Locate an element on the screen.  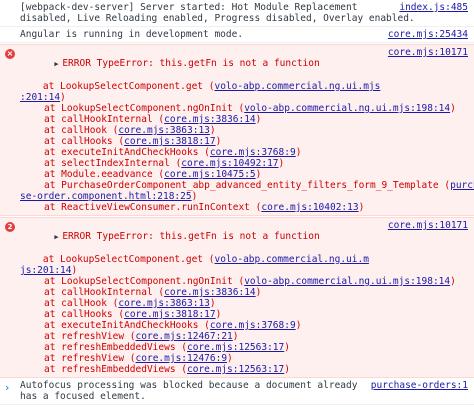
message-line: has a focused element. is located at coordinates (83, 396).